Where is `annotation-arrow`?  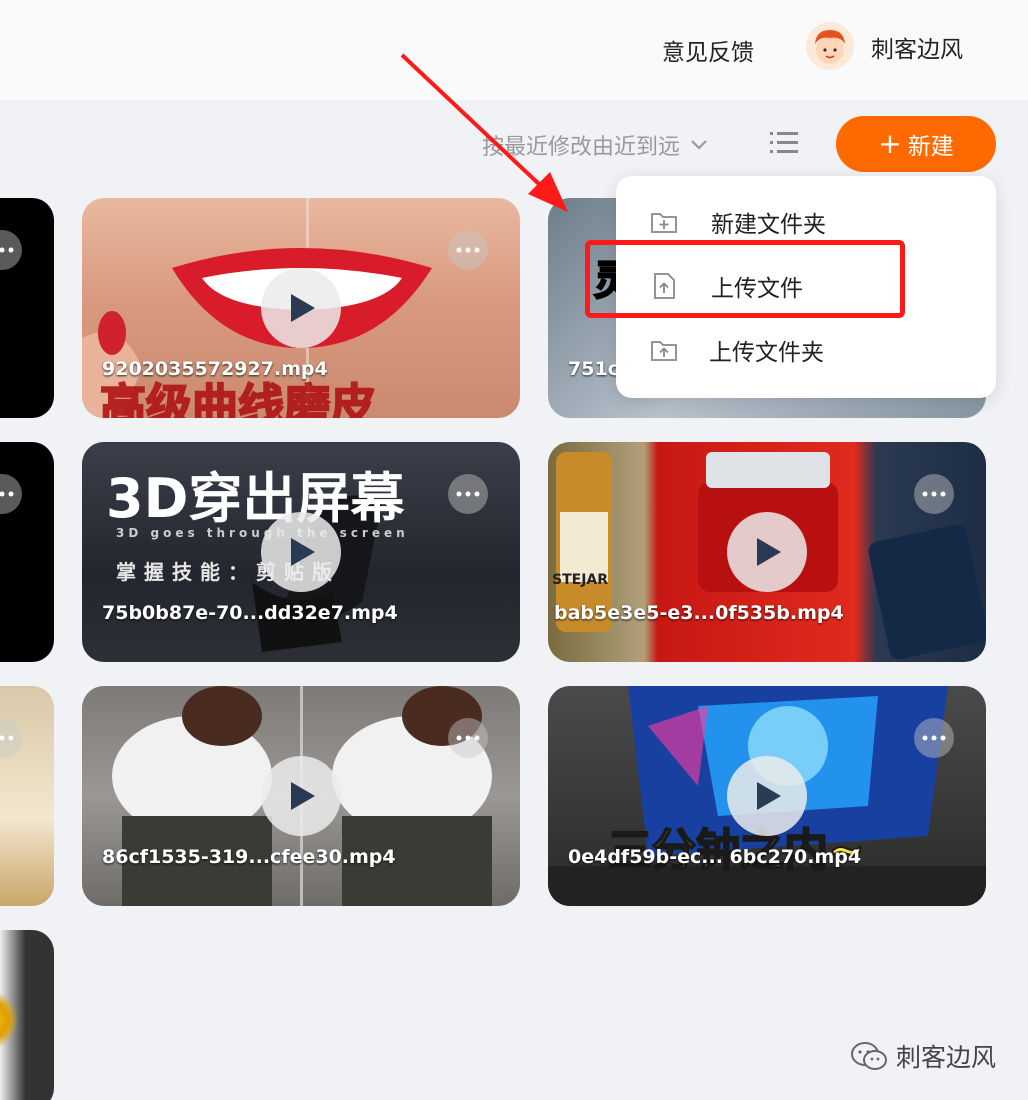 annotation-arrow is located at coordinates (484, 132).